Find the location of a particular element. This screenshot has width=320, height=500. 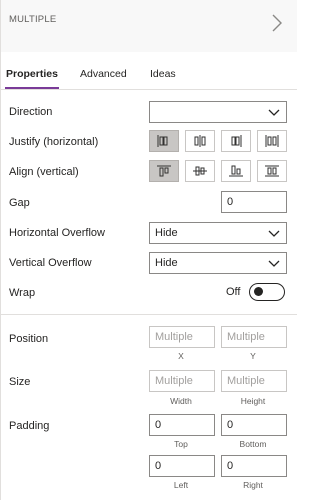

wrap-label: Wrap is located at coordinates (22, 293).